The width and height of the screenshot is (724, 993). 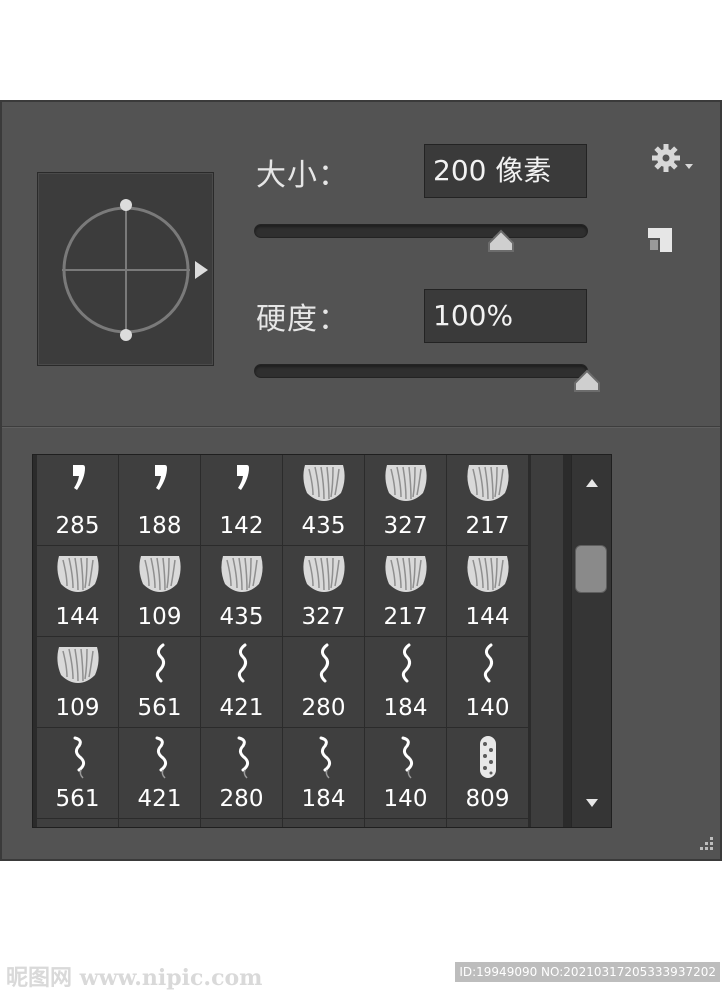 What do you see at coordinates (587, 972) in the screenshot?
I see `watermark-right: ID:19949090 NO:20210317205333937202` at bounding box center [587, 972].